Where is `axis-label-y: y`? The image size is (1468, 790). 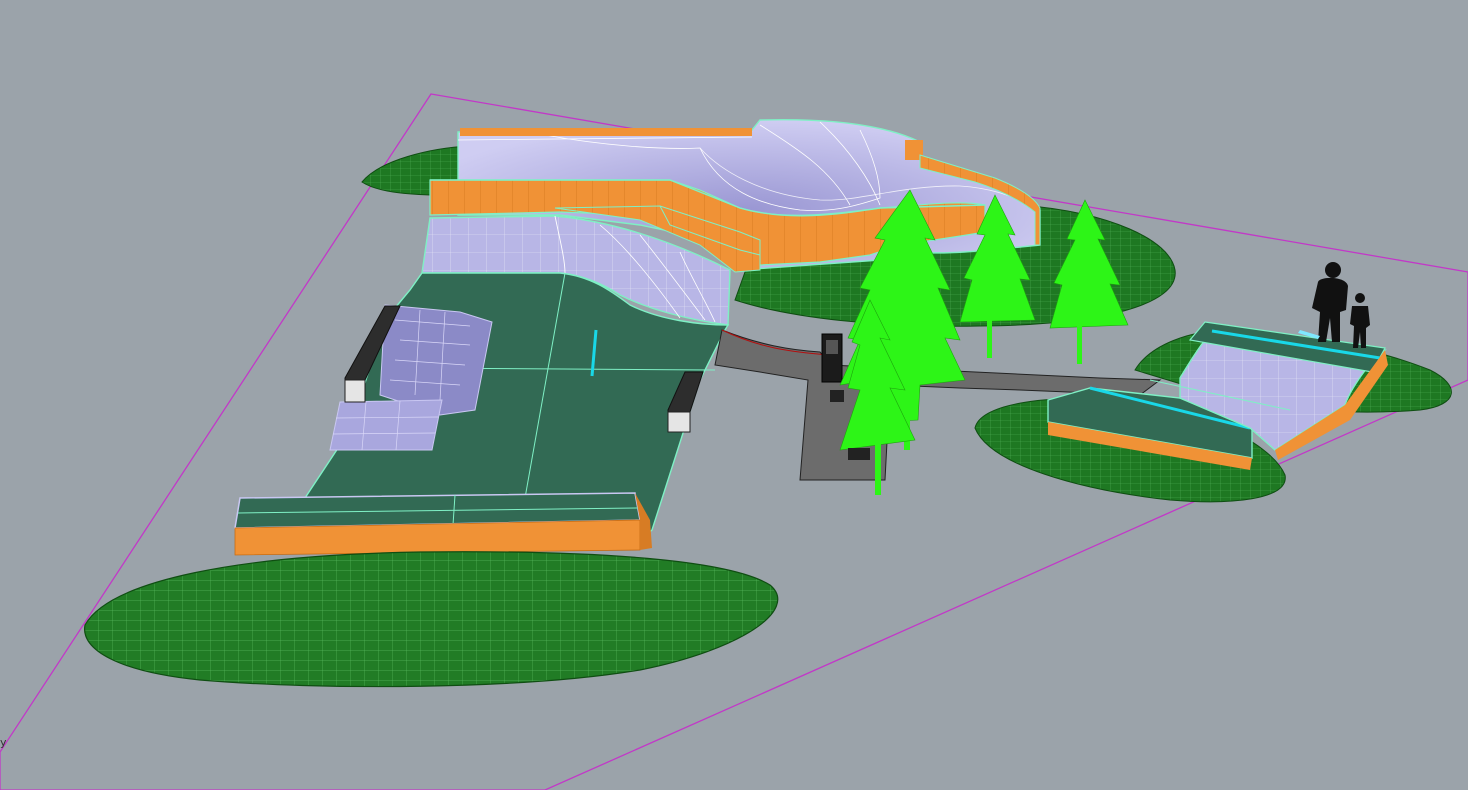 axis-label-y: y is located at coordinates (3, 742).